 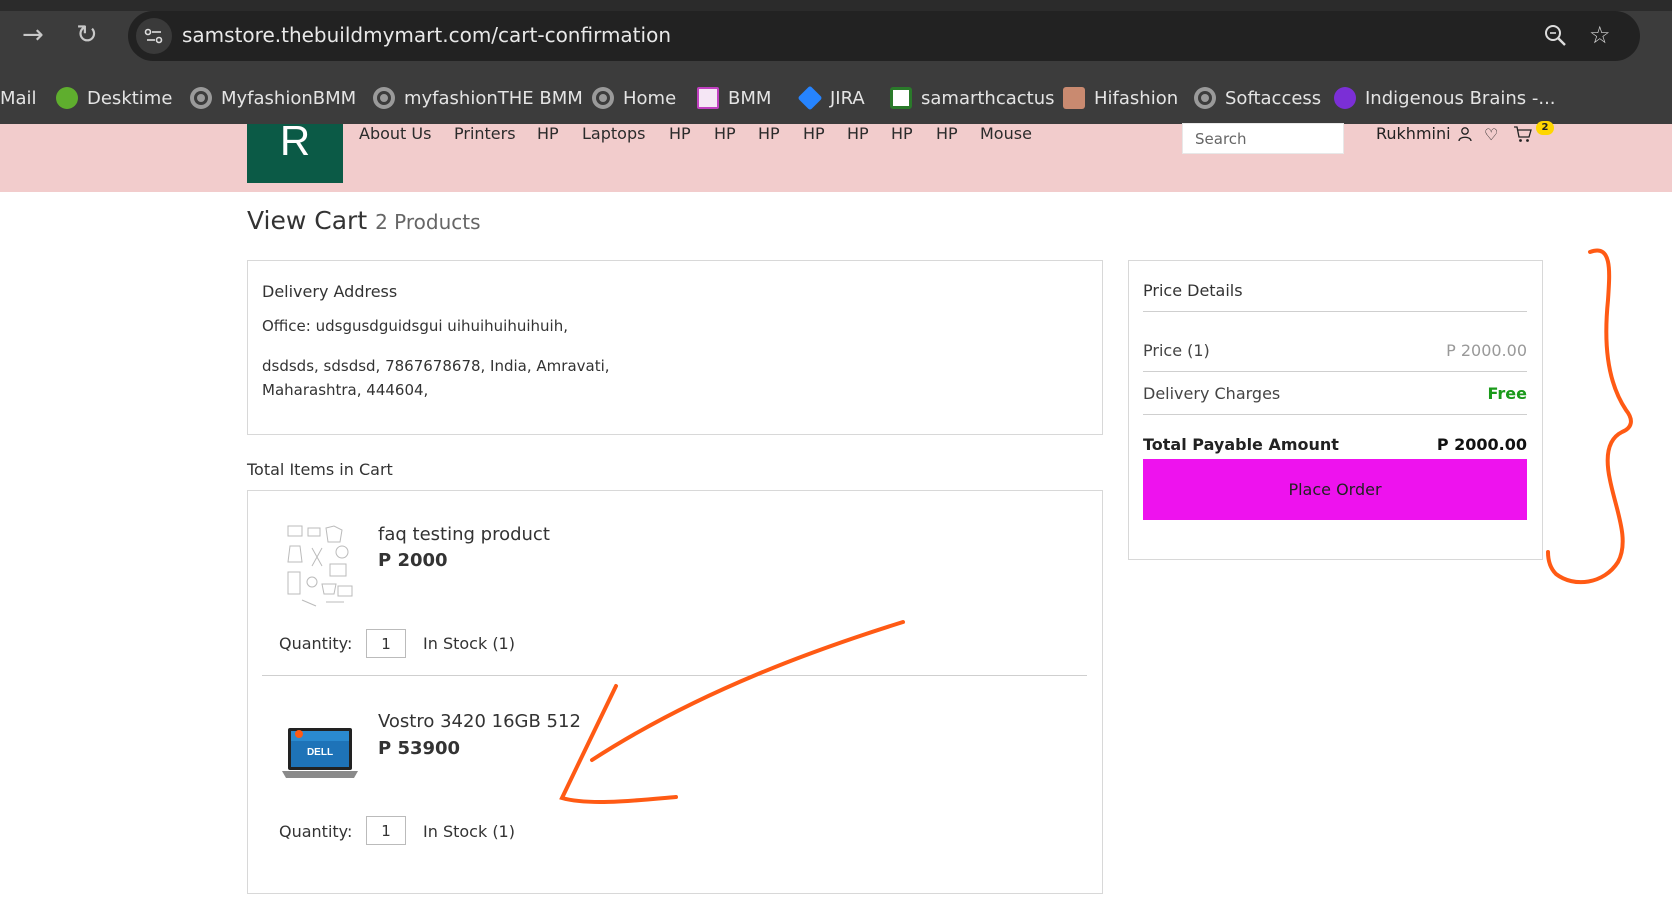 I want to click on bookmark-samarthcactus: samarthcactus, so click(x=972, y=98).